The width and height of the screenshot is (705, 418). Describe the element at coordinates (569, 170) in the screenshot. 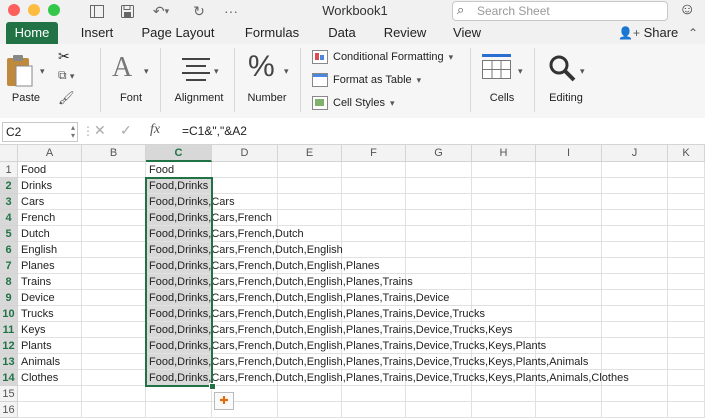

I see `cell-i1` at that location.